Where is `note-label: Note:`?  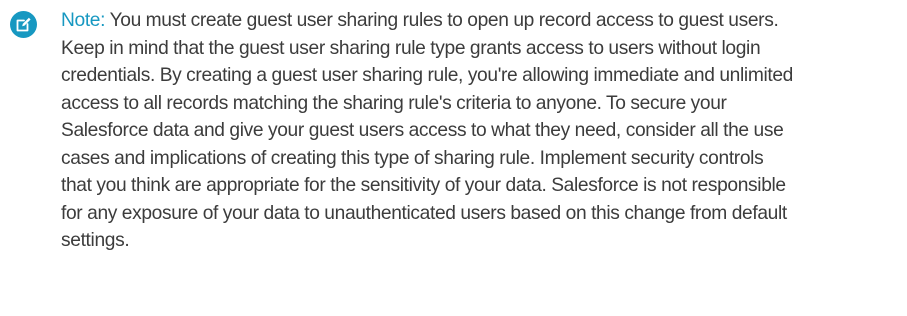
note-label: Note: is located at coordinates (83, 20).